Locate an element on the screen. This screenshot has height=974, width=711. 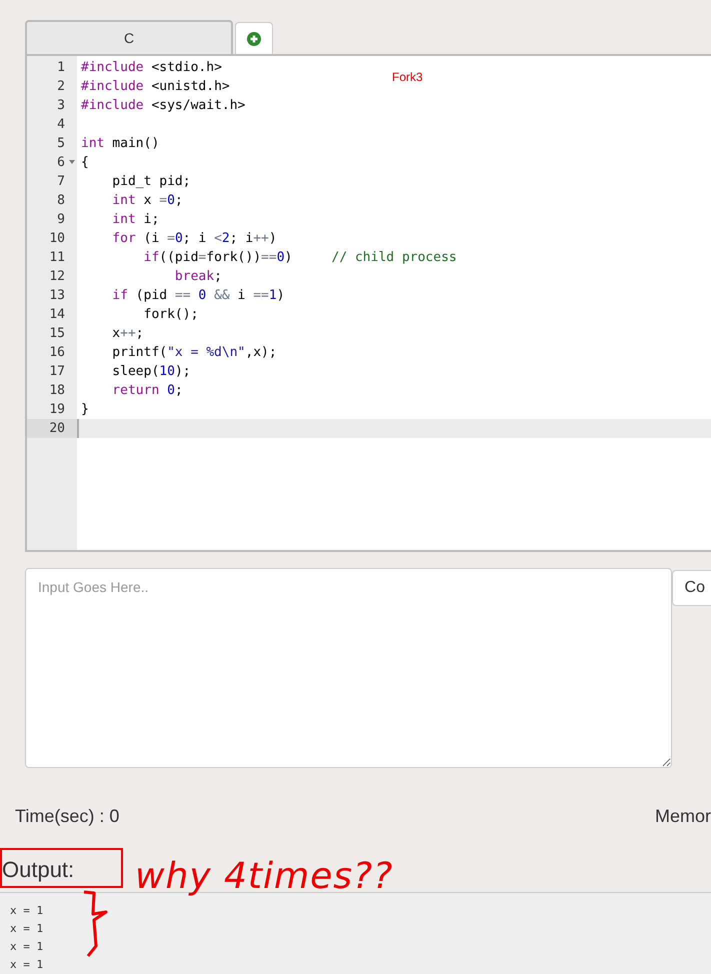
brace-drawing is located at coordinates (96, 923).